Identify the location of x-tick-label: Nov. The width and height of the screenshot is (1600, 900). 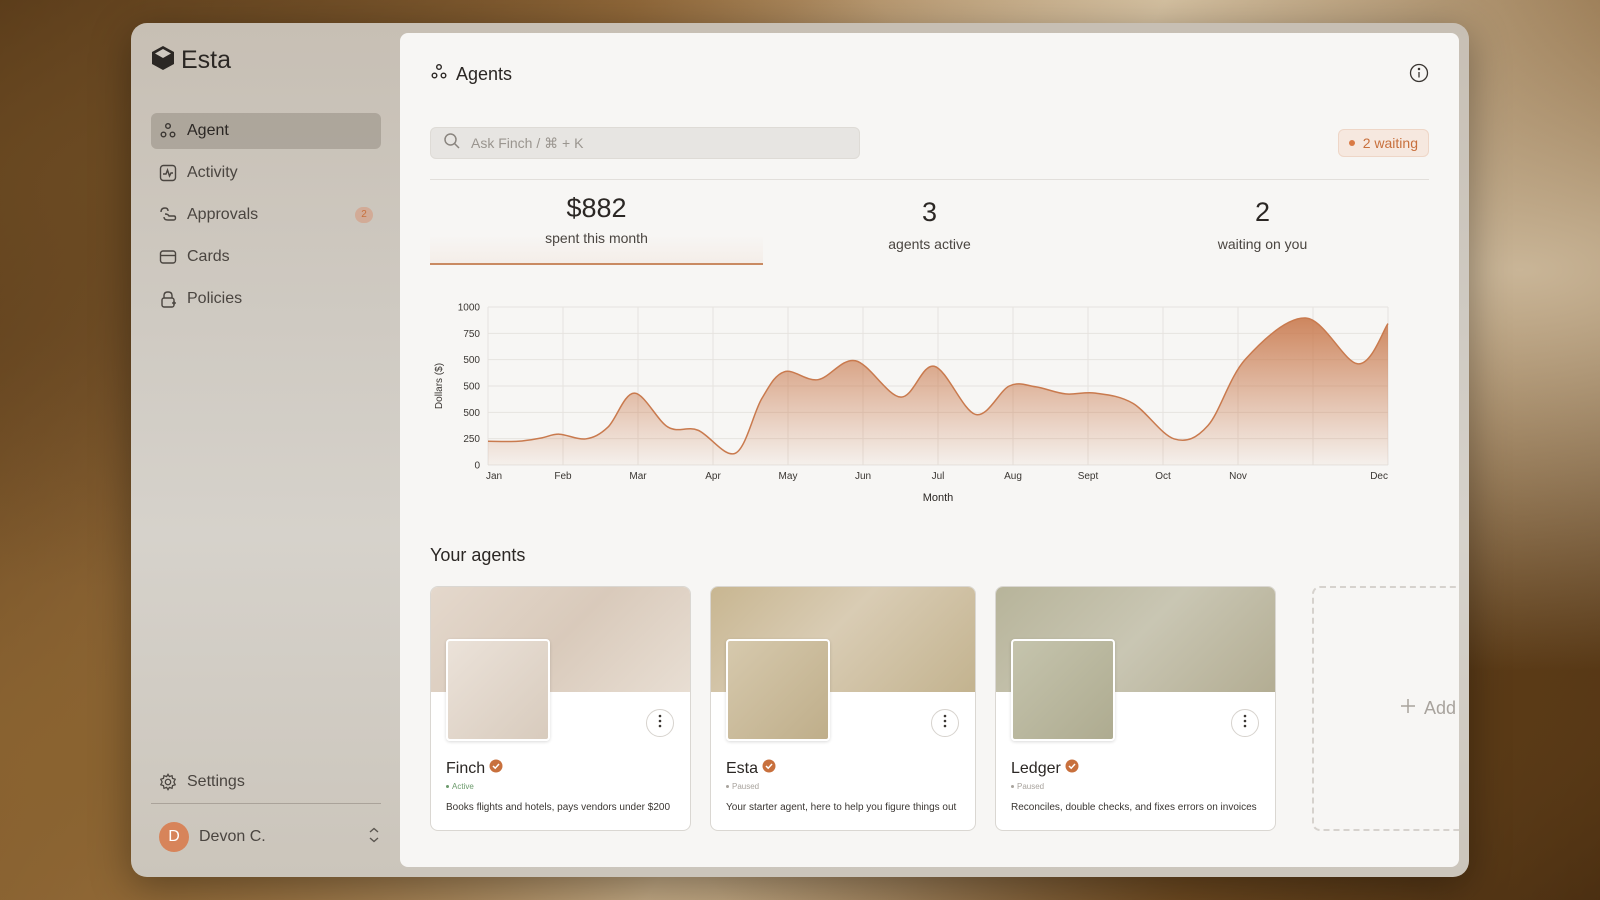
(1238, 476).